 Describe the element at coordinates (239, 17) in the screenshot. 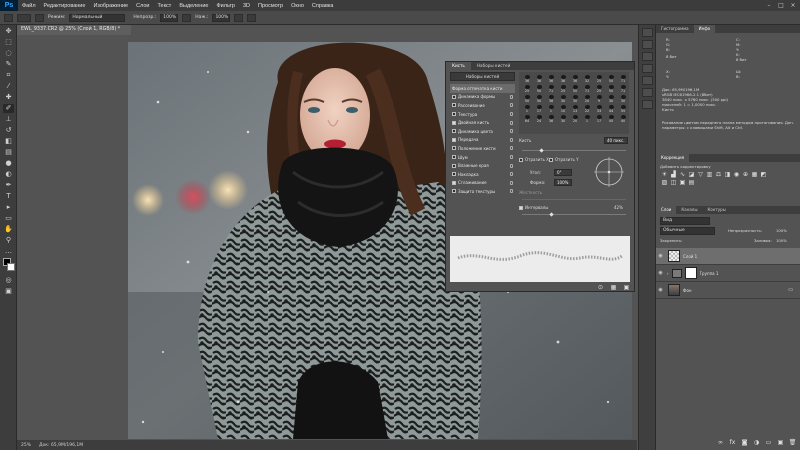

I see `airbrush-icon` at that location.